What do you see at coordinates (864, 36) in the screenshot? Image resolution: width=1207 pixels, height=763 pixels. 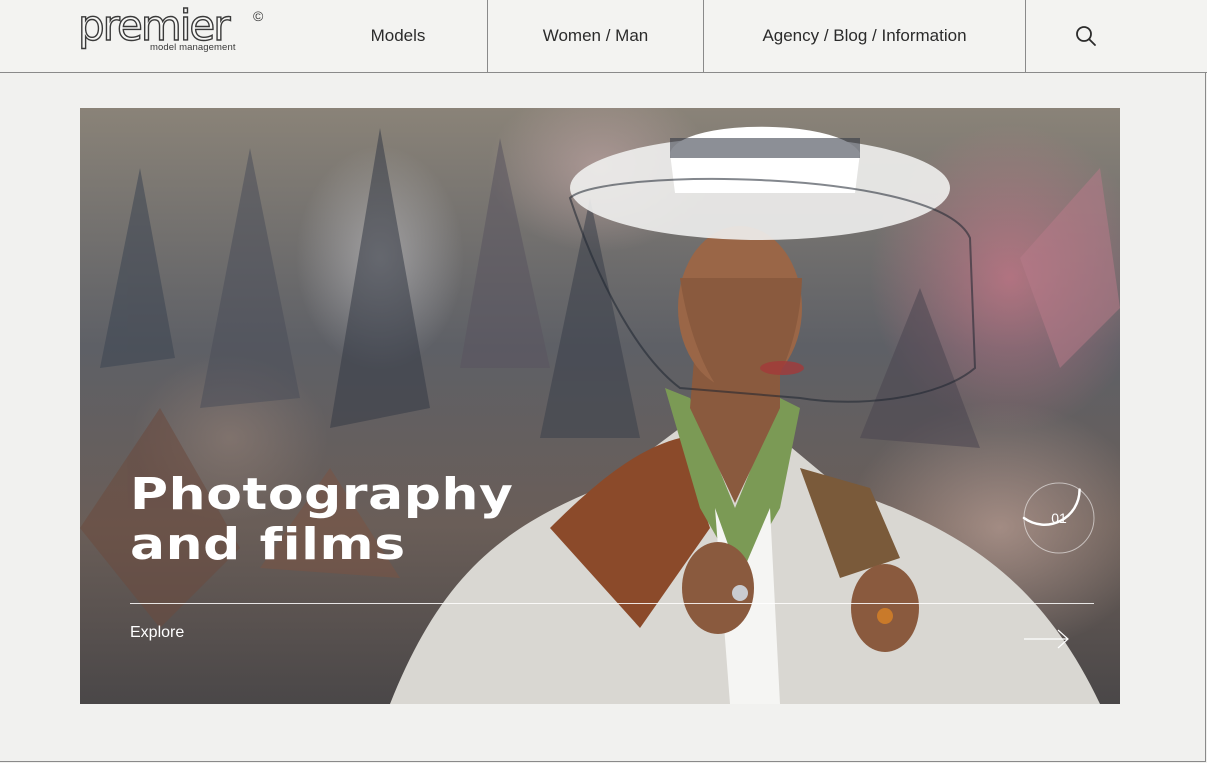 I see `nav-agency-blog-information: Agency / Blog / Information` at bounding box center [864, 36].